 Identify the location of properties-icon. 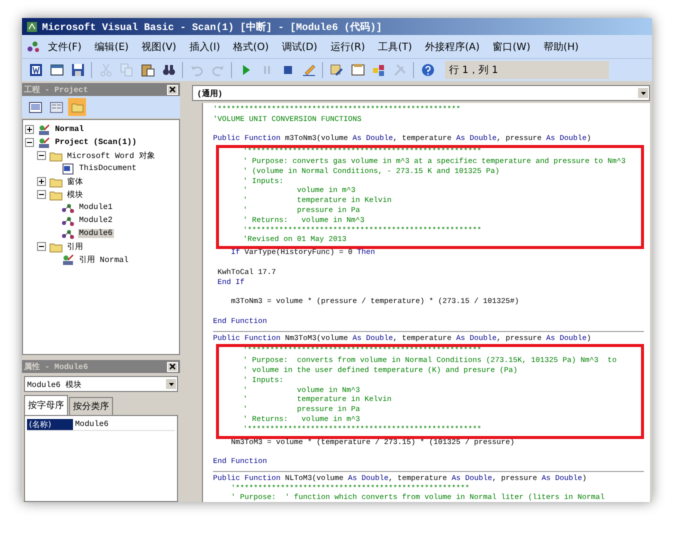
(357, 70).